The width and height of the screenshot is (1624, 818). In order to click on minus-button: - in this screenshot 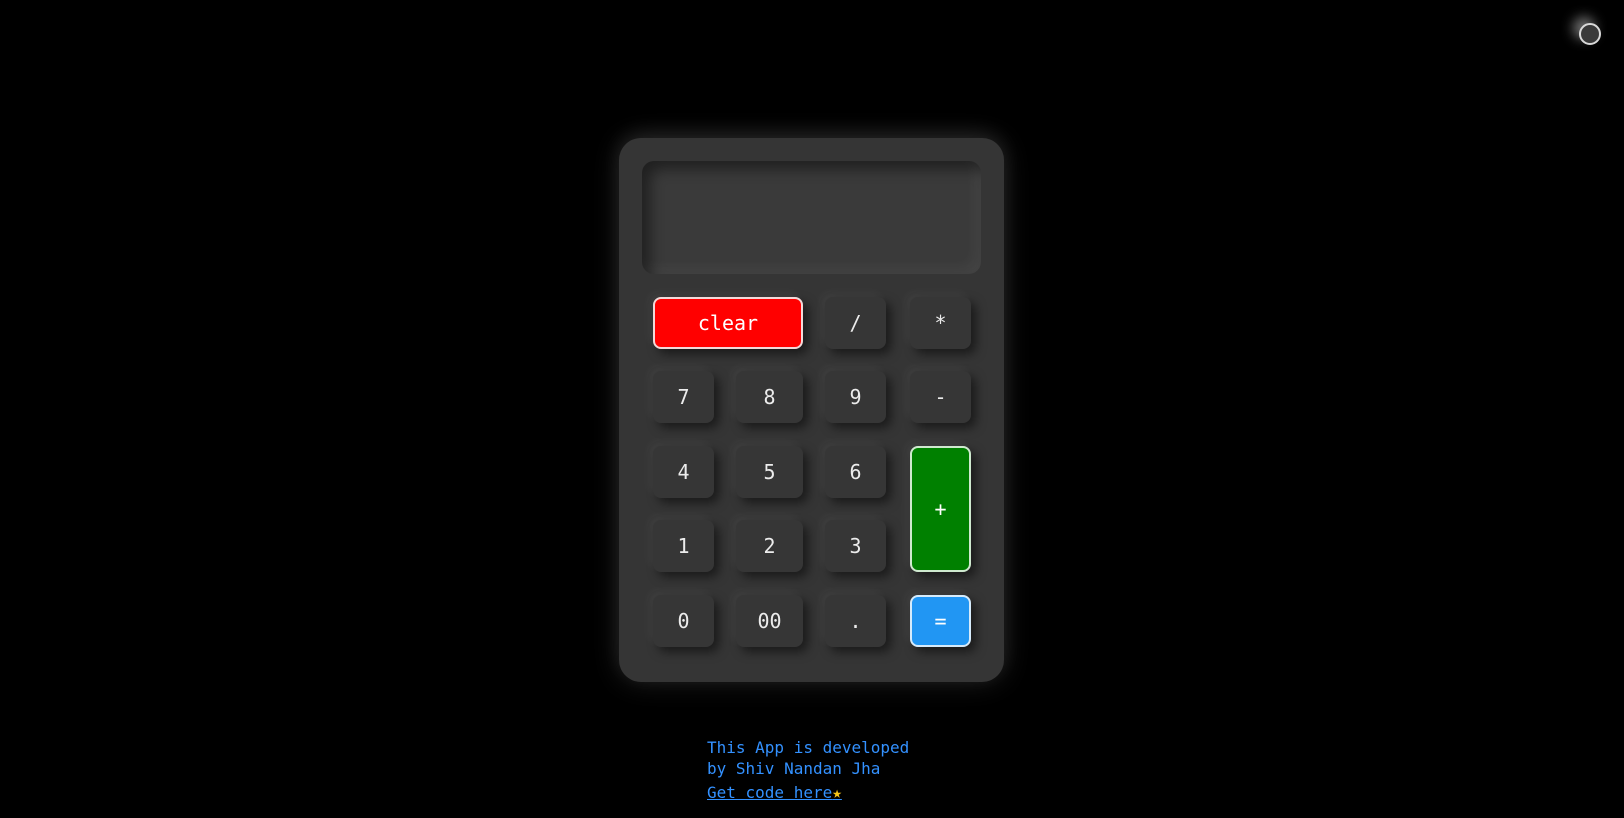, I will do `click(940, 397)`.